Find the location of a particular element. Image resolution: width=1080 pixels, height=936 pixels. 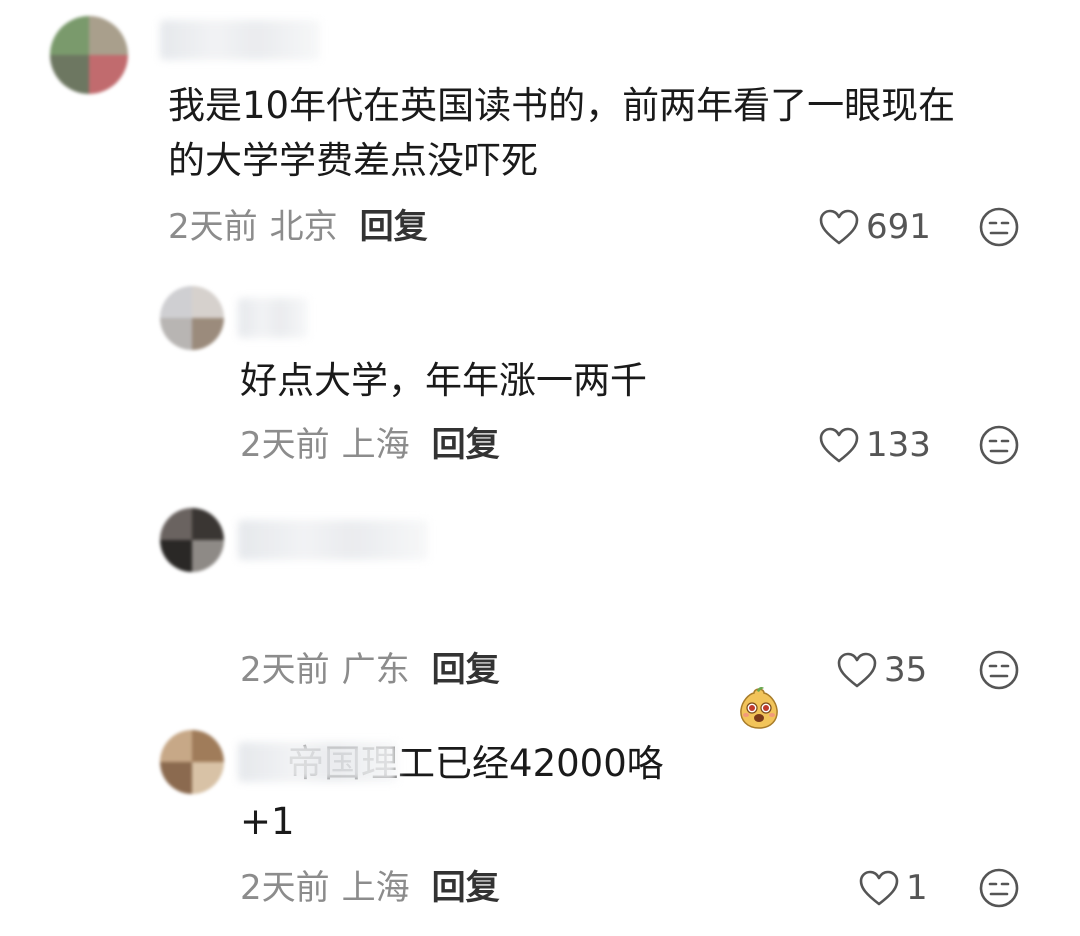

comment-location: 广东 is located at coordinates (375, 670).